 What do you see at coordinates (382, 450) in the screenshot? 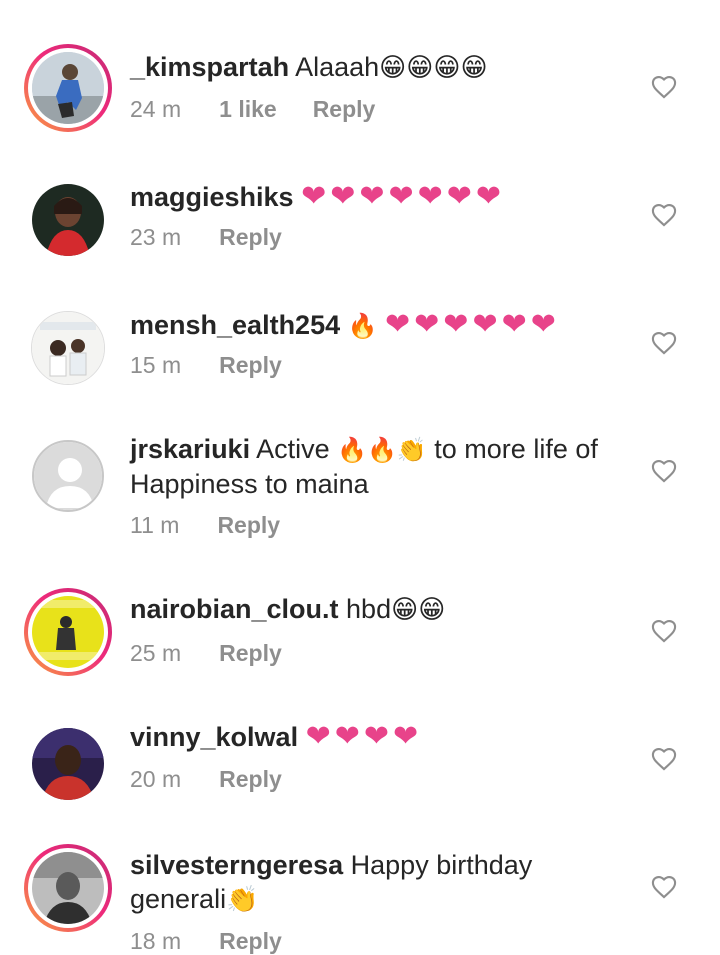
I see `comment-emoji: 🔥🔥👏` at bounding box center [382, 450].